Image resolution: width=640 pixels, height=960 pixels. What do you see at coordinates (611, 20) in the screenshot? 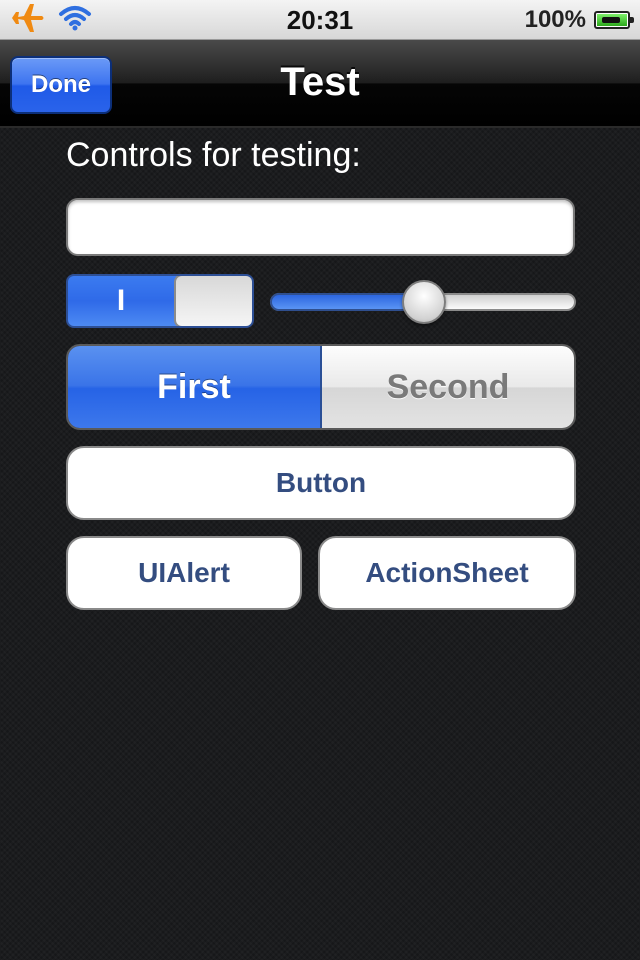
I see `charging-plug-icon` at bounding box center [611, 20].